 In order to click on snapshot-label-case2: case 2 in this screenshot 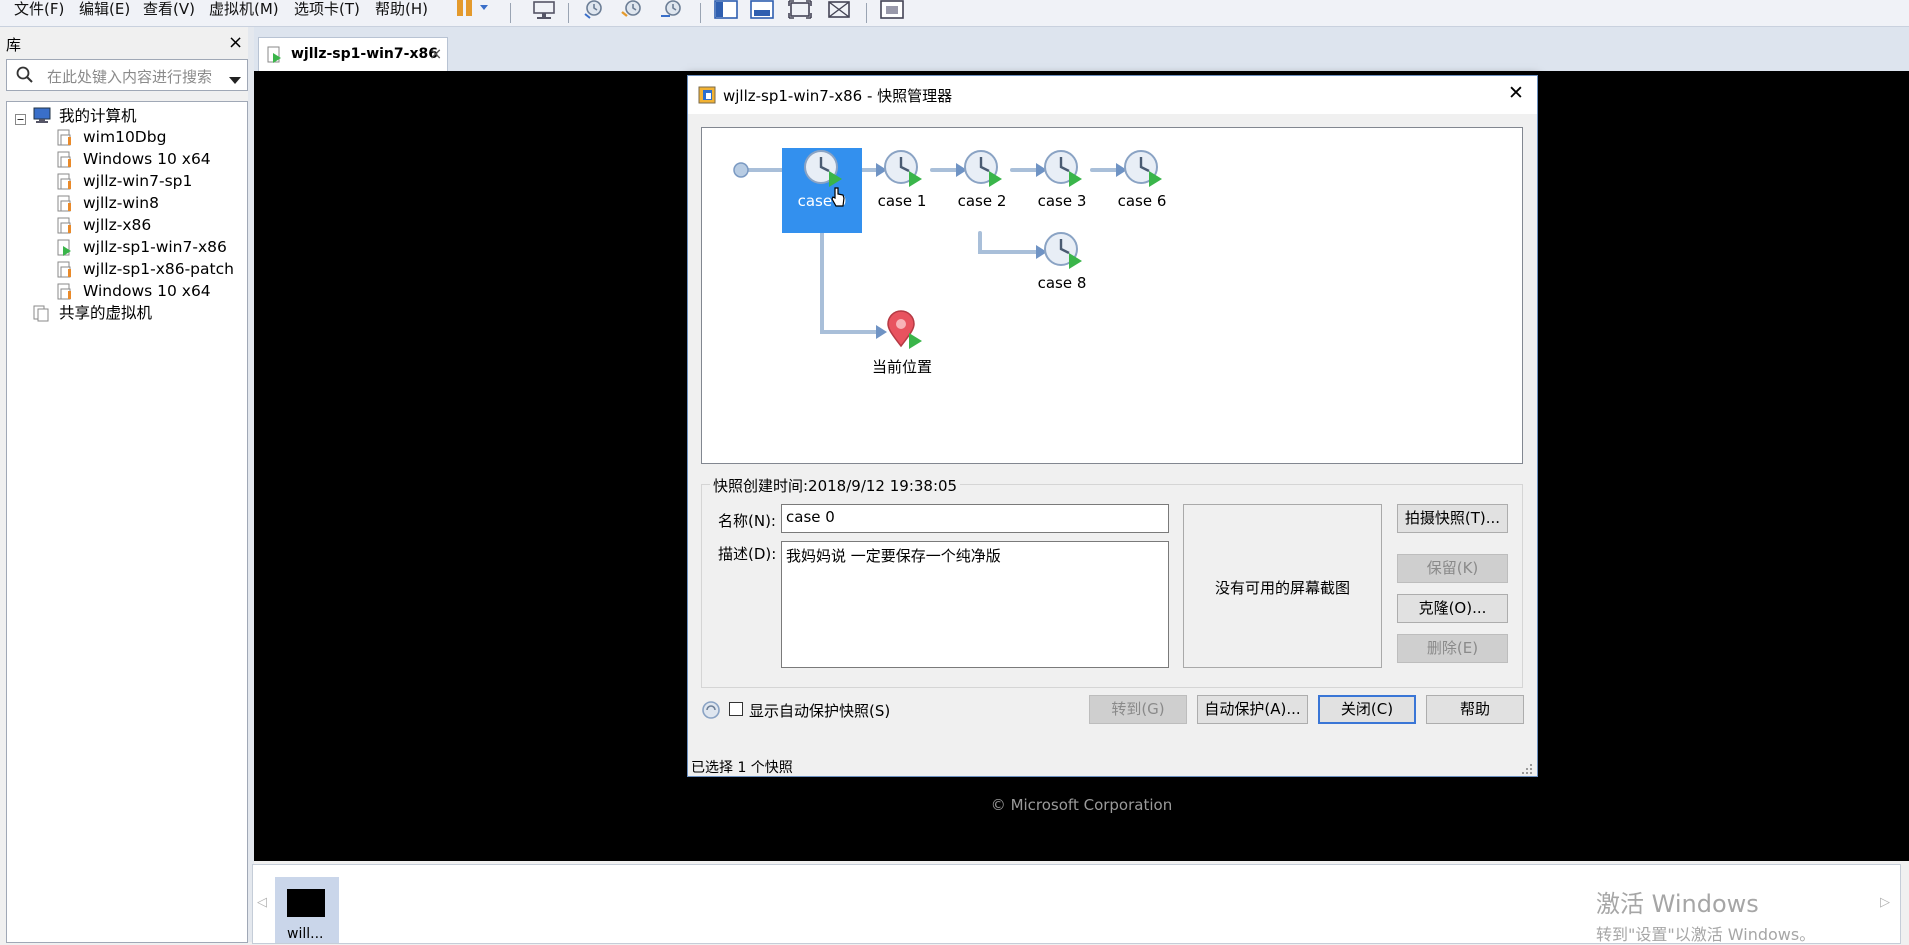, I will do `click(982, 201)`.